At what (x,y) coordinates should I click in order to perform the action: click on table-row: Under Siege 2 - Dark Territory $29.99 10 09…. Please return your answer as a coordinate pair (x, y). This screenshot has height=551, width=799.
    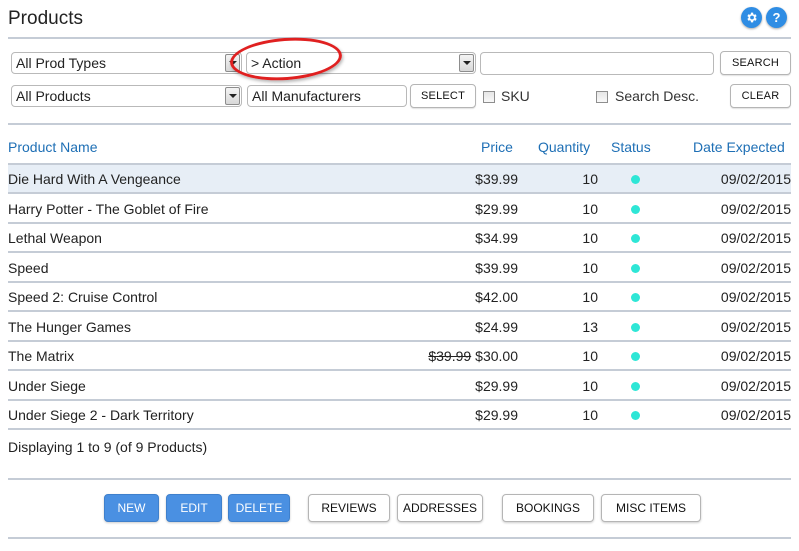
    Looking at the image, I should click on (399, 415).